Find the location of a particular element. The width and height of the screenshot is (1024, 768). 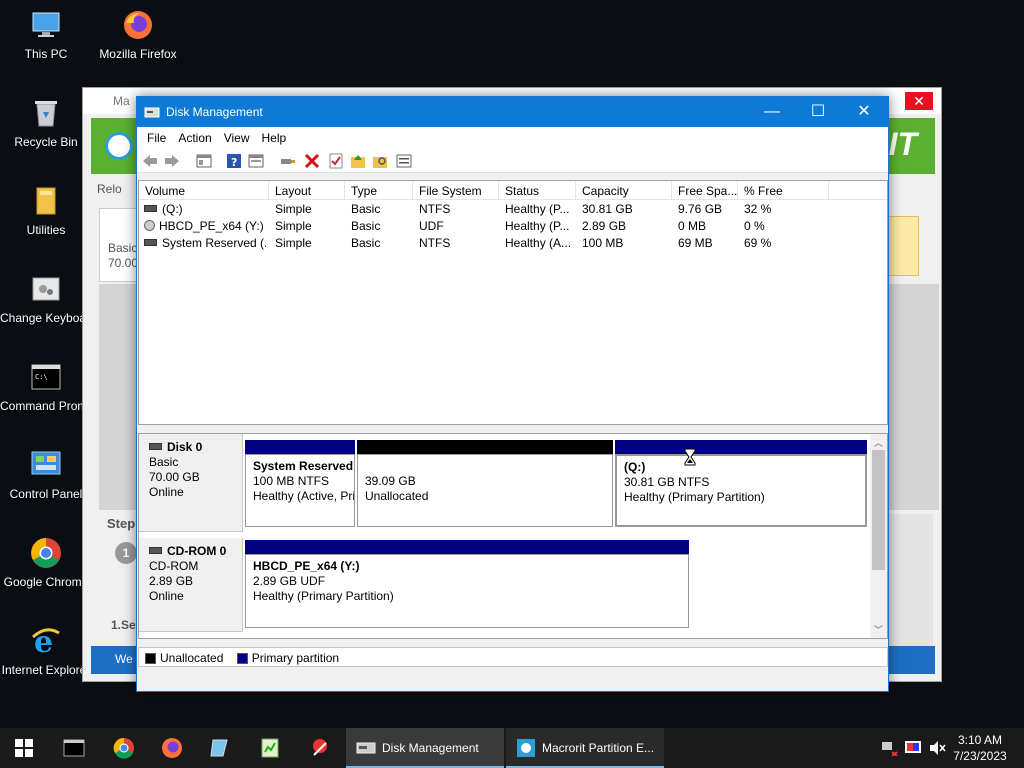

desktop-icon-command-prompt: C:\ Command Prompt is located at coordinates (46, 387).